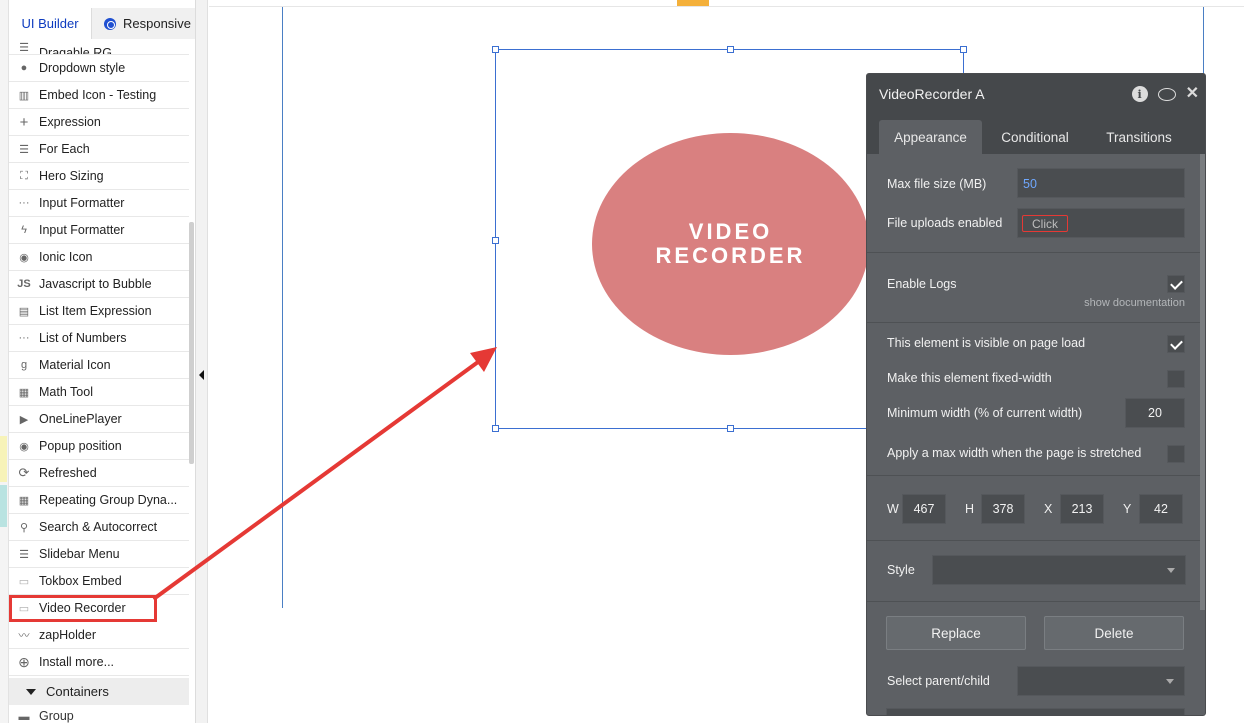 The height and width of the screenshot is (723, 1244). I want to click on resize-handle-sw, so click(495, 428).